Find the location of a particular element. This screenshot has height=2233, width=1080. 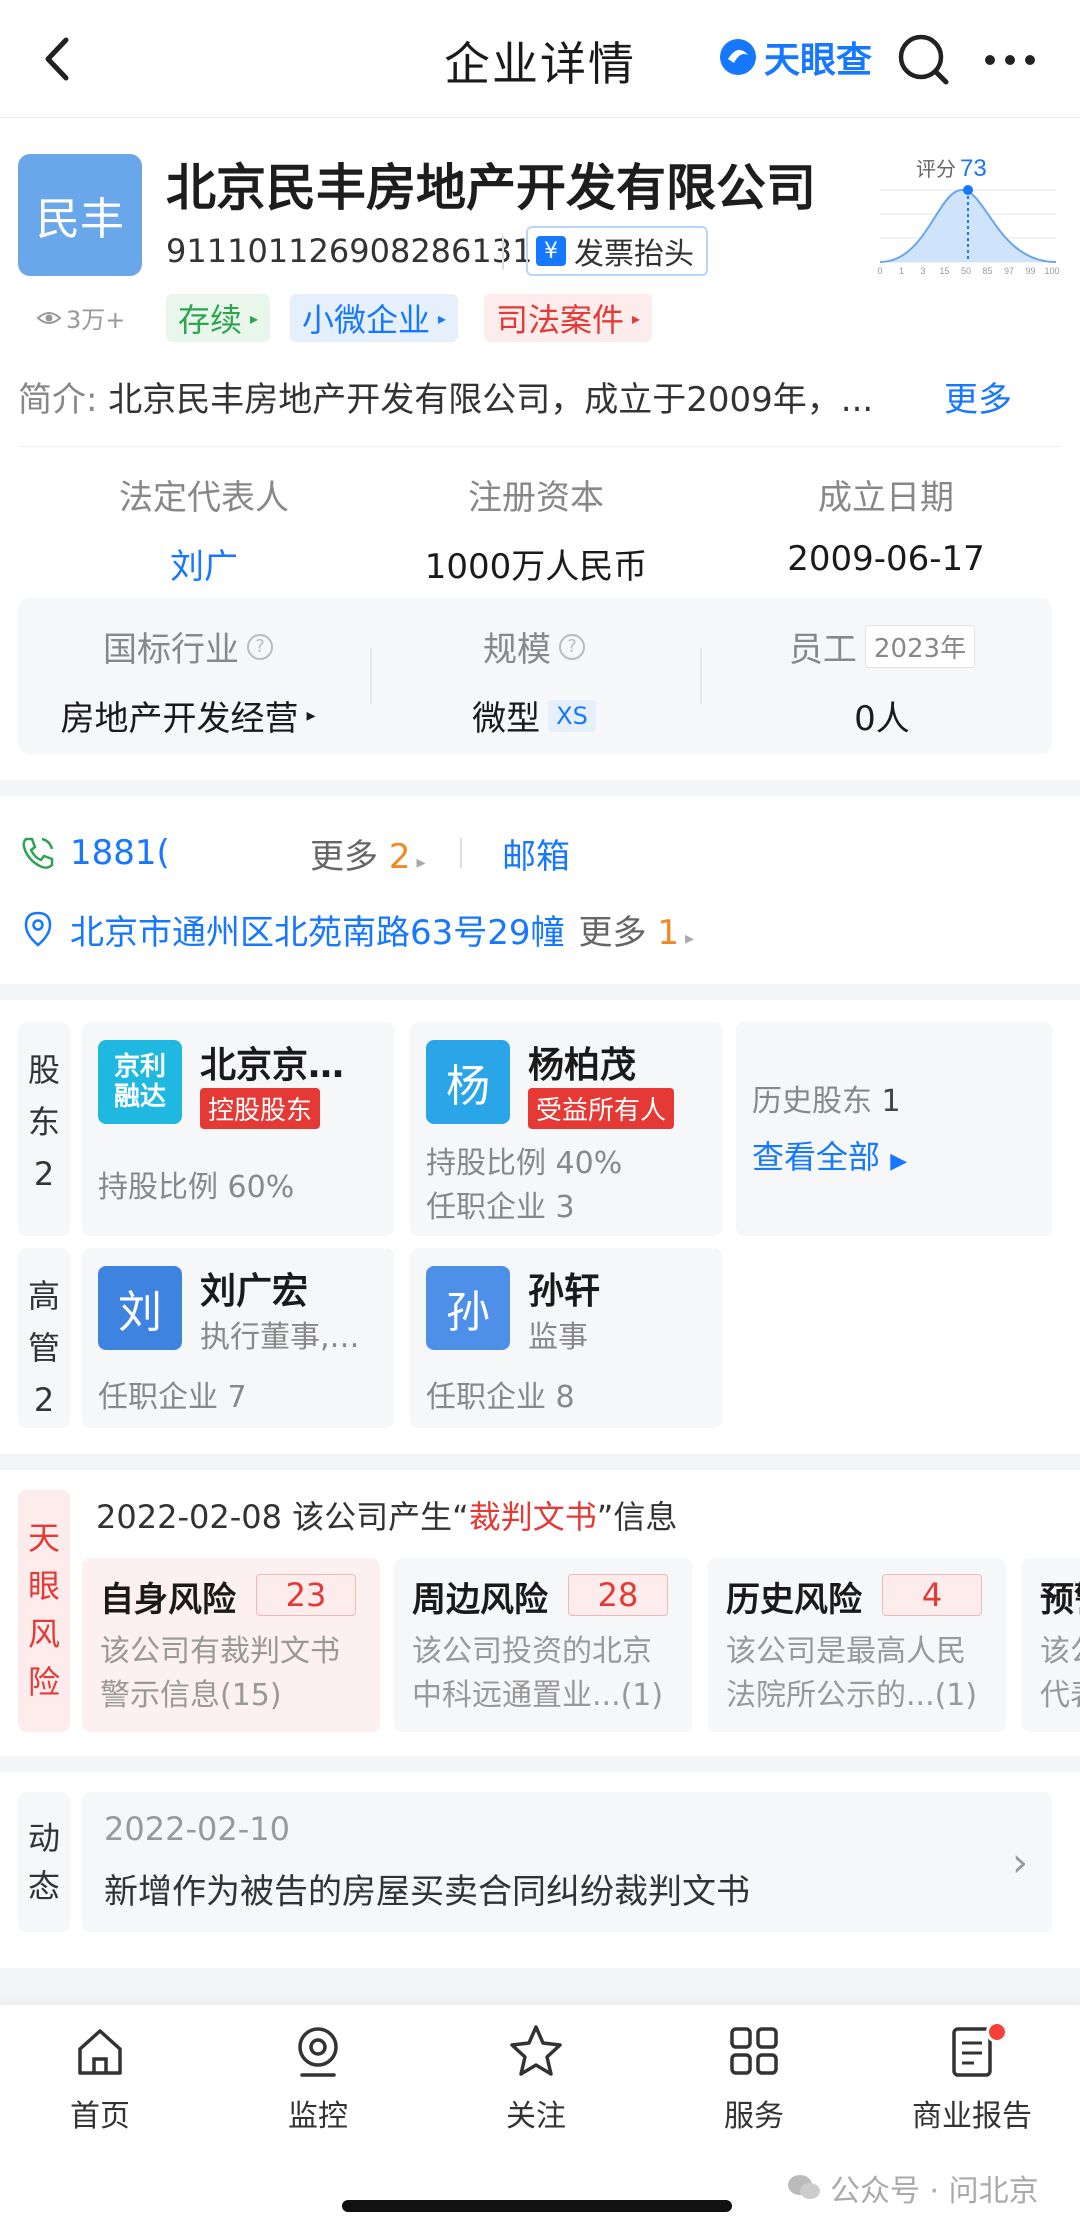

invoice-label: 发票抬头 is located at coordinates (634, 254).